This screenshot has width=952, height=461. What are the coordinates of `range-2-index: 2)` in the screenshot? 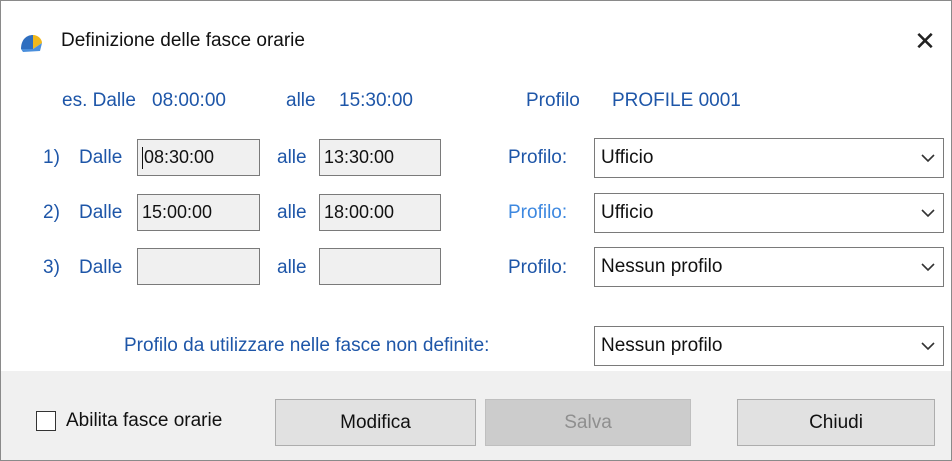 It's located at (51, 212).